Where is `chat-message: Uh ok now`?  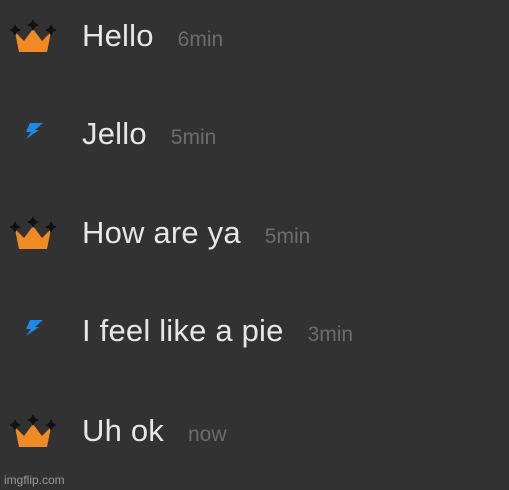
chat-message: Uh ok now is located at coordinates (254, 431).